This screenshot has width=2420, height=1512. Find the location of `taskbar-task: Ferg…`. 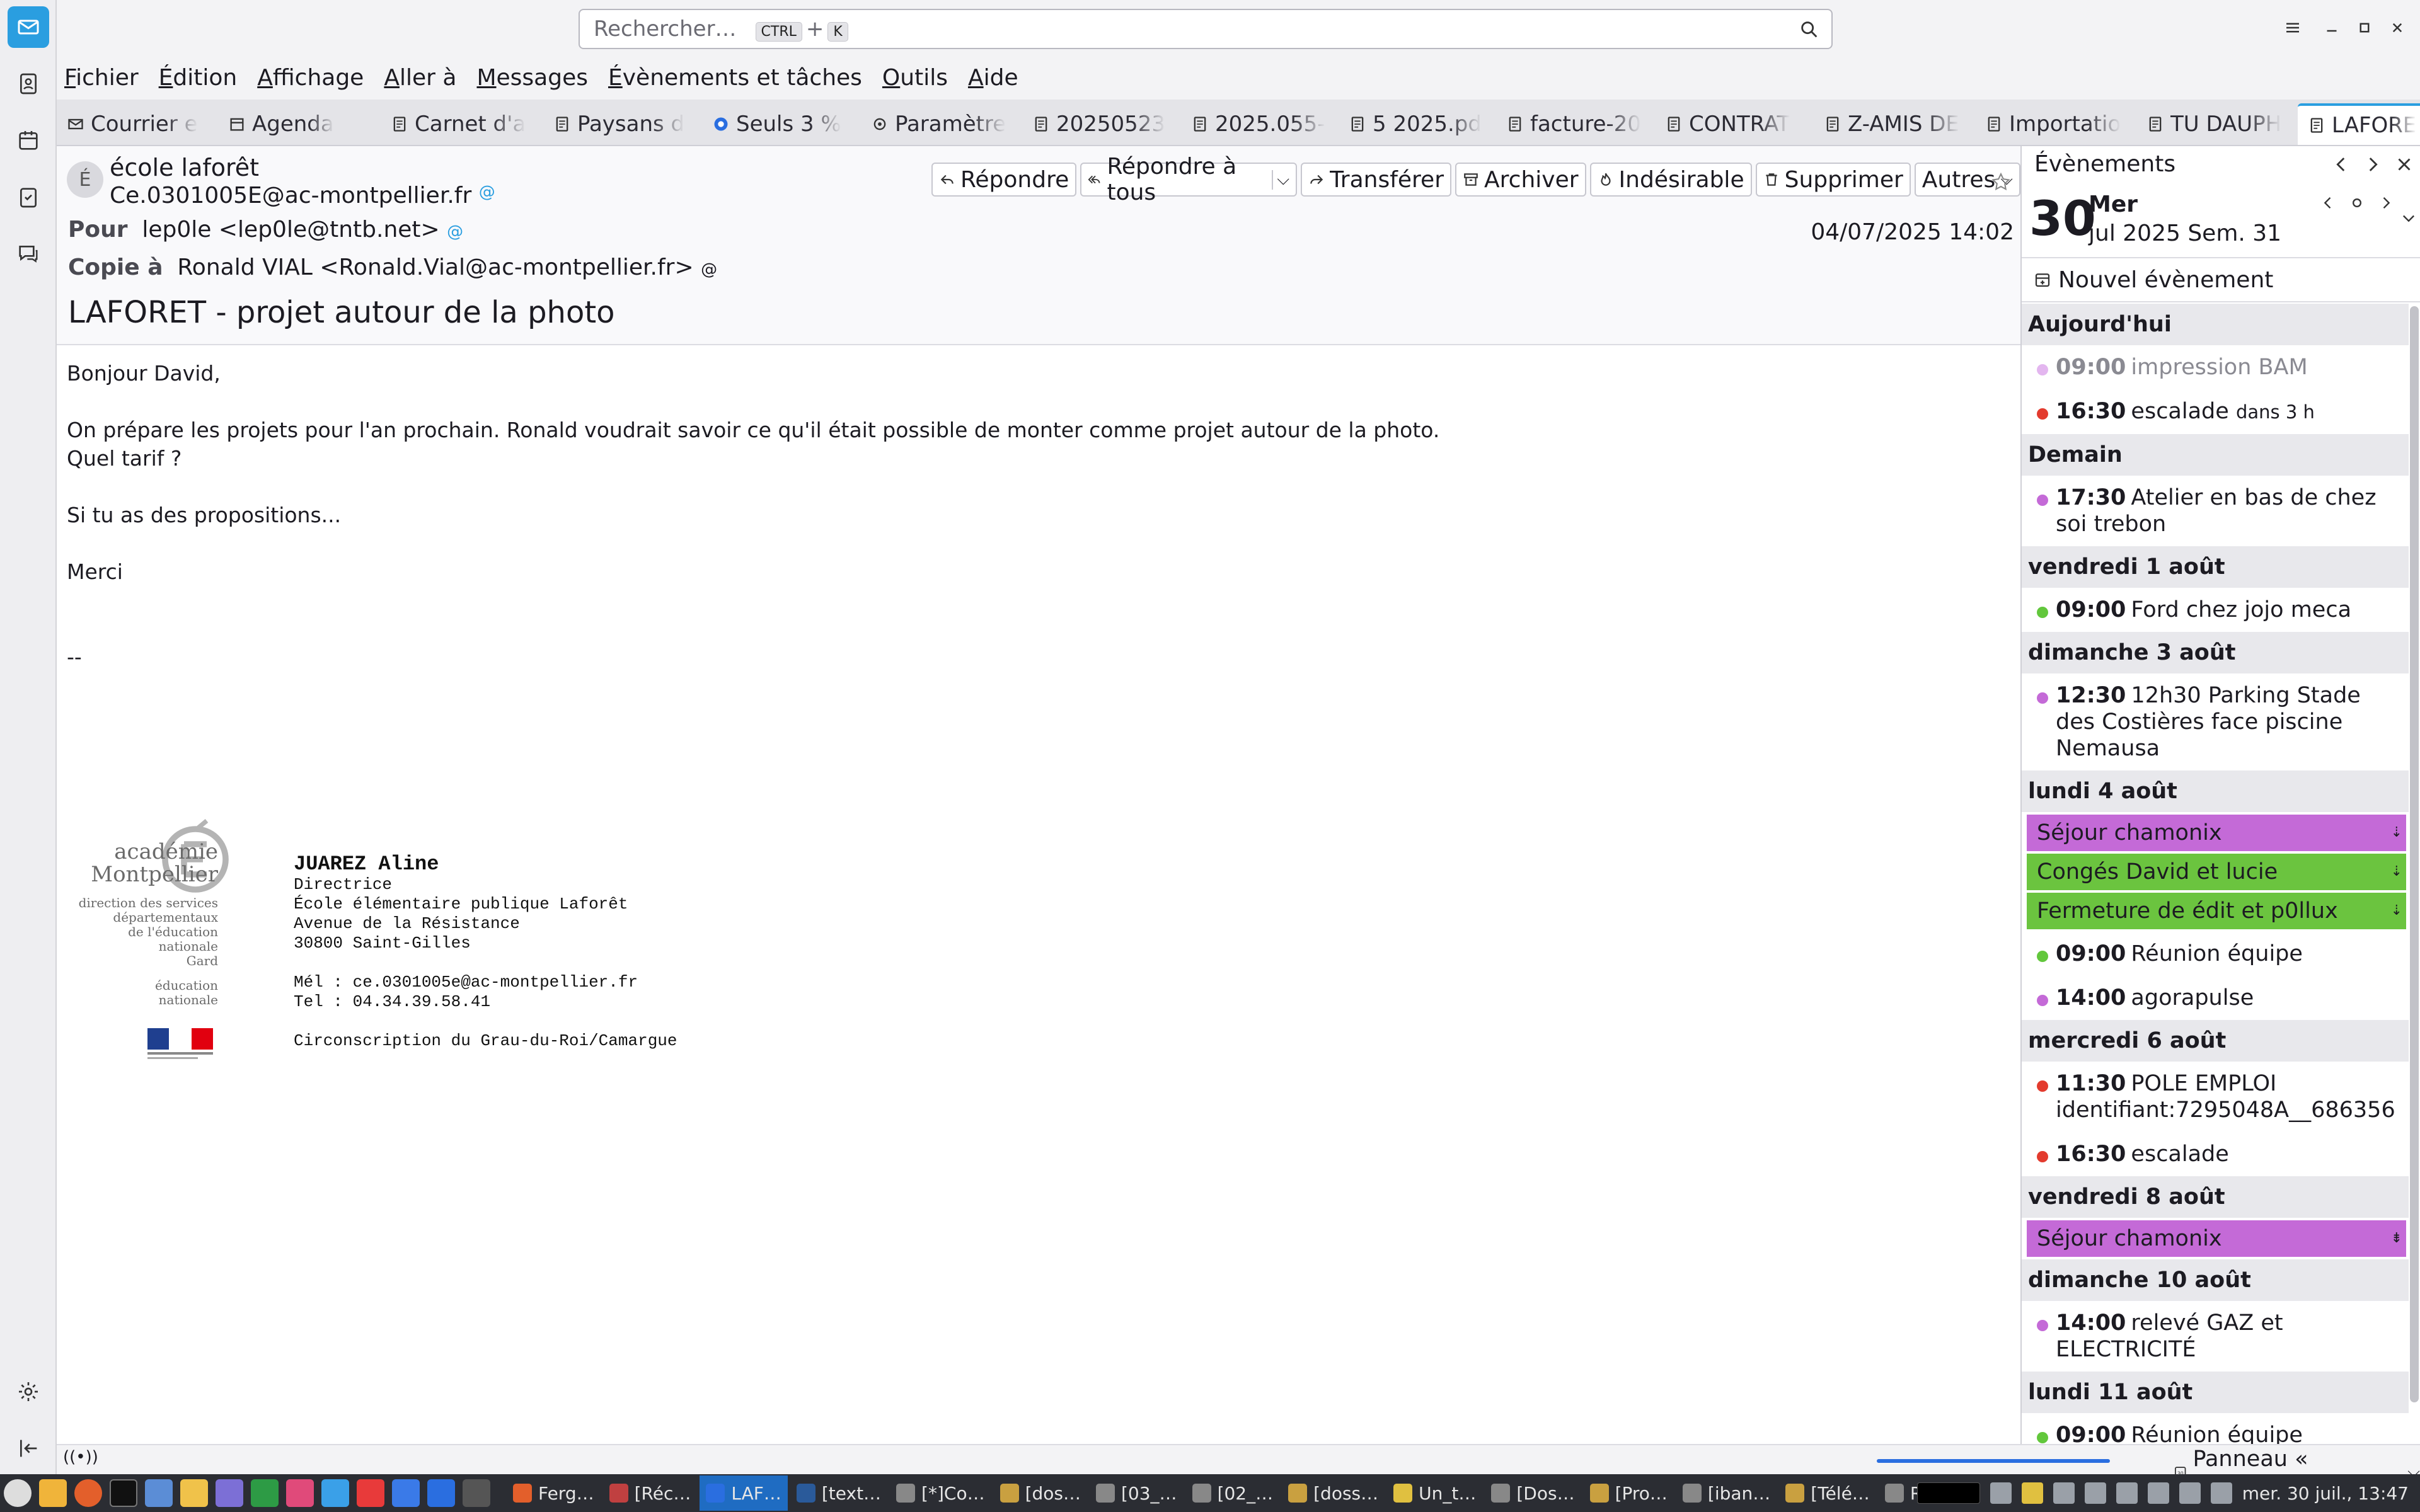

taskbar-task: Ferg… is located at coordinates (554, 1493).